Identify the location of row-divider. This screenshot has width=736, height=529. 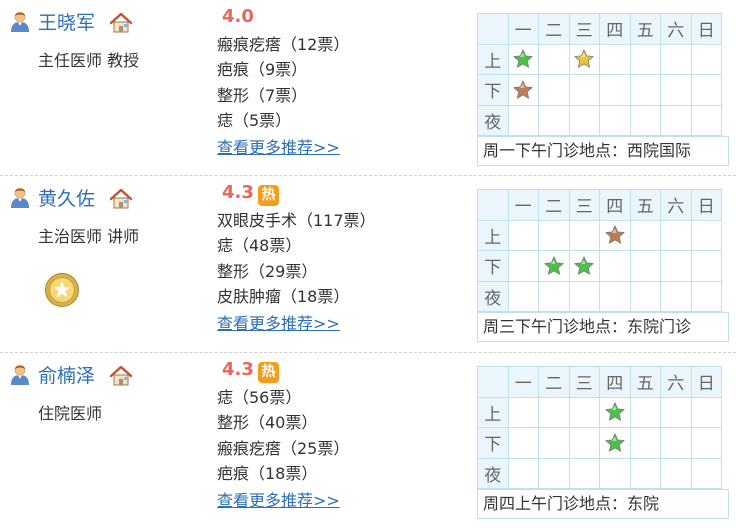
(368, 352).